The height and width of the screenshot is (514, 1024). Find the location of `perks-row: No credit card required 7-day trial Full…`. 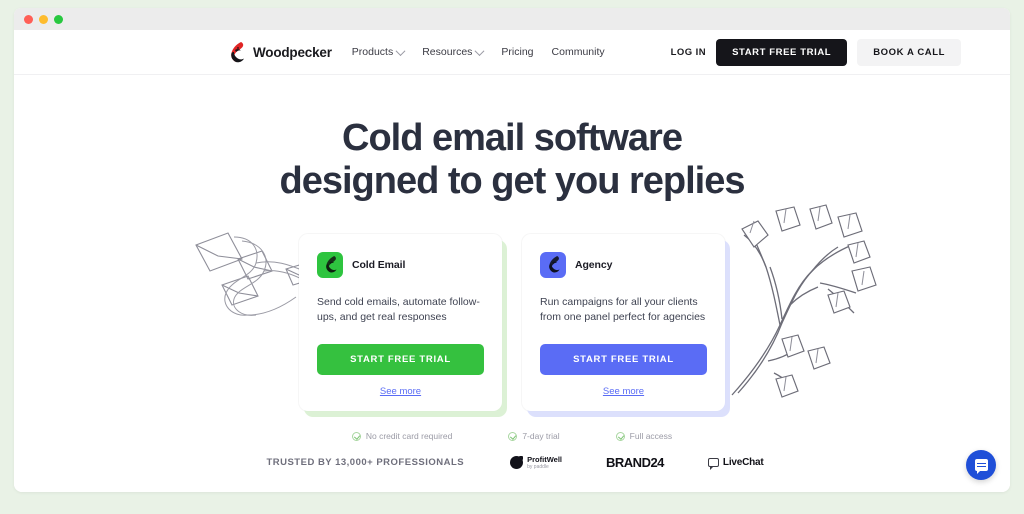

perks-row: No credit card required 7-day trial Full… is located at coordinates (512, 436).